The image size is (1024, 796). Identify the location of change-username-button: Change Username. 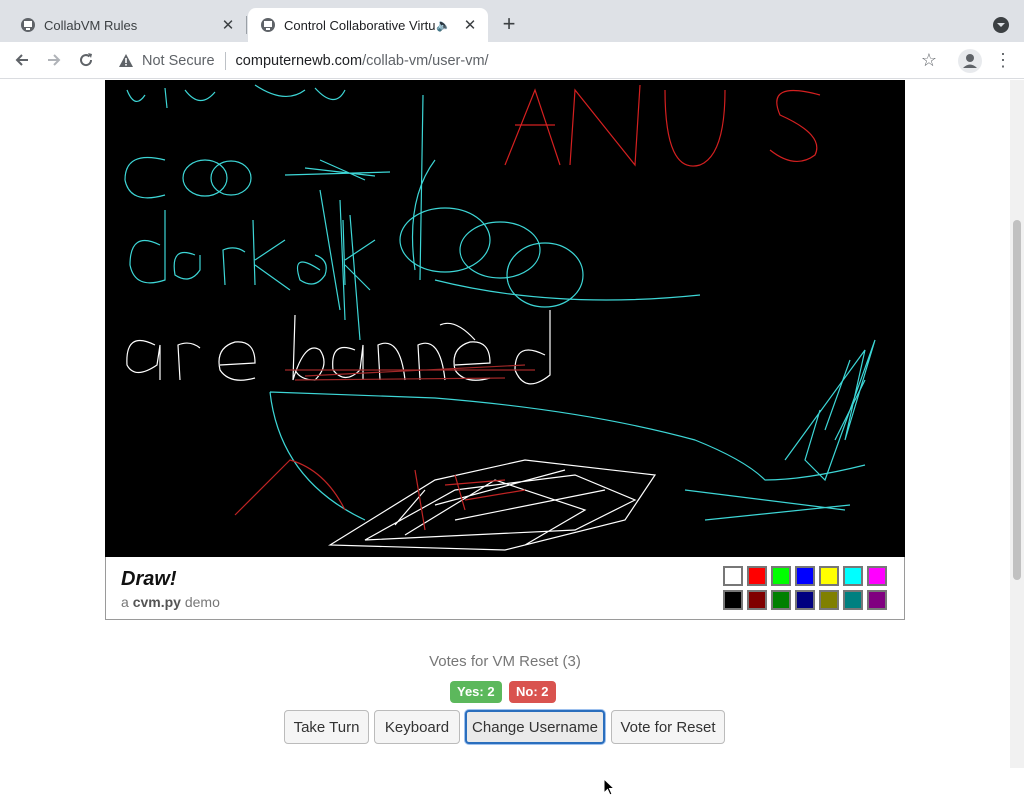
(535, 727).